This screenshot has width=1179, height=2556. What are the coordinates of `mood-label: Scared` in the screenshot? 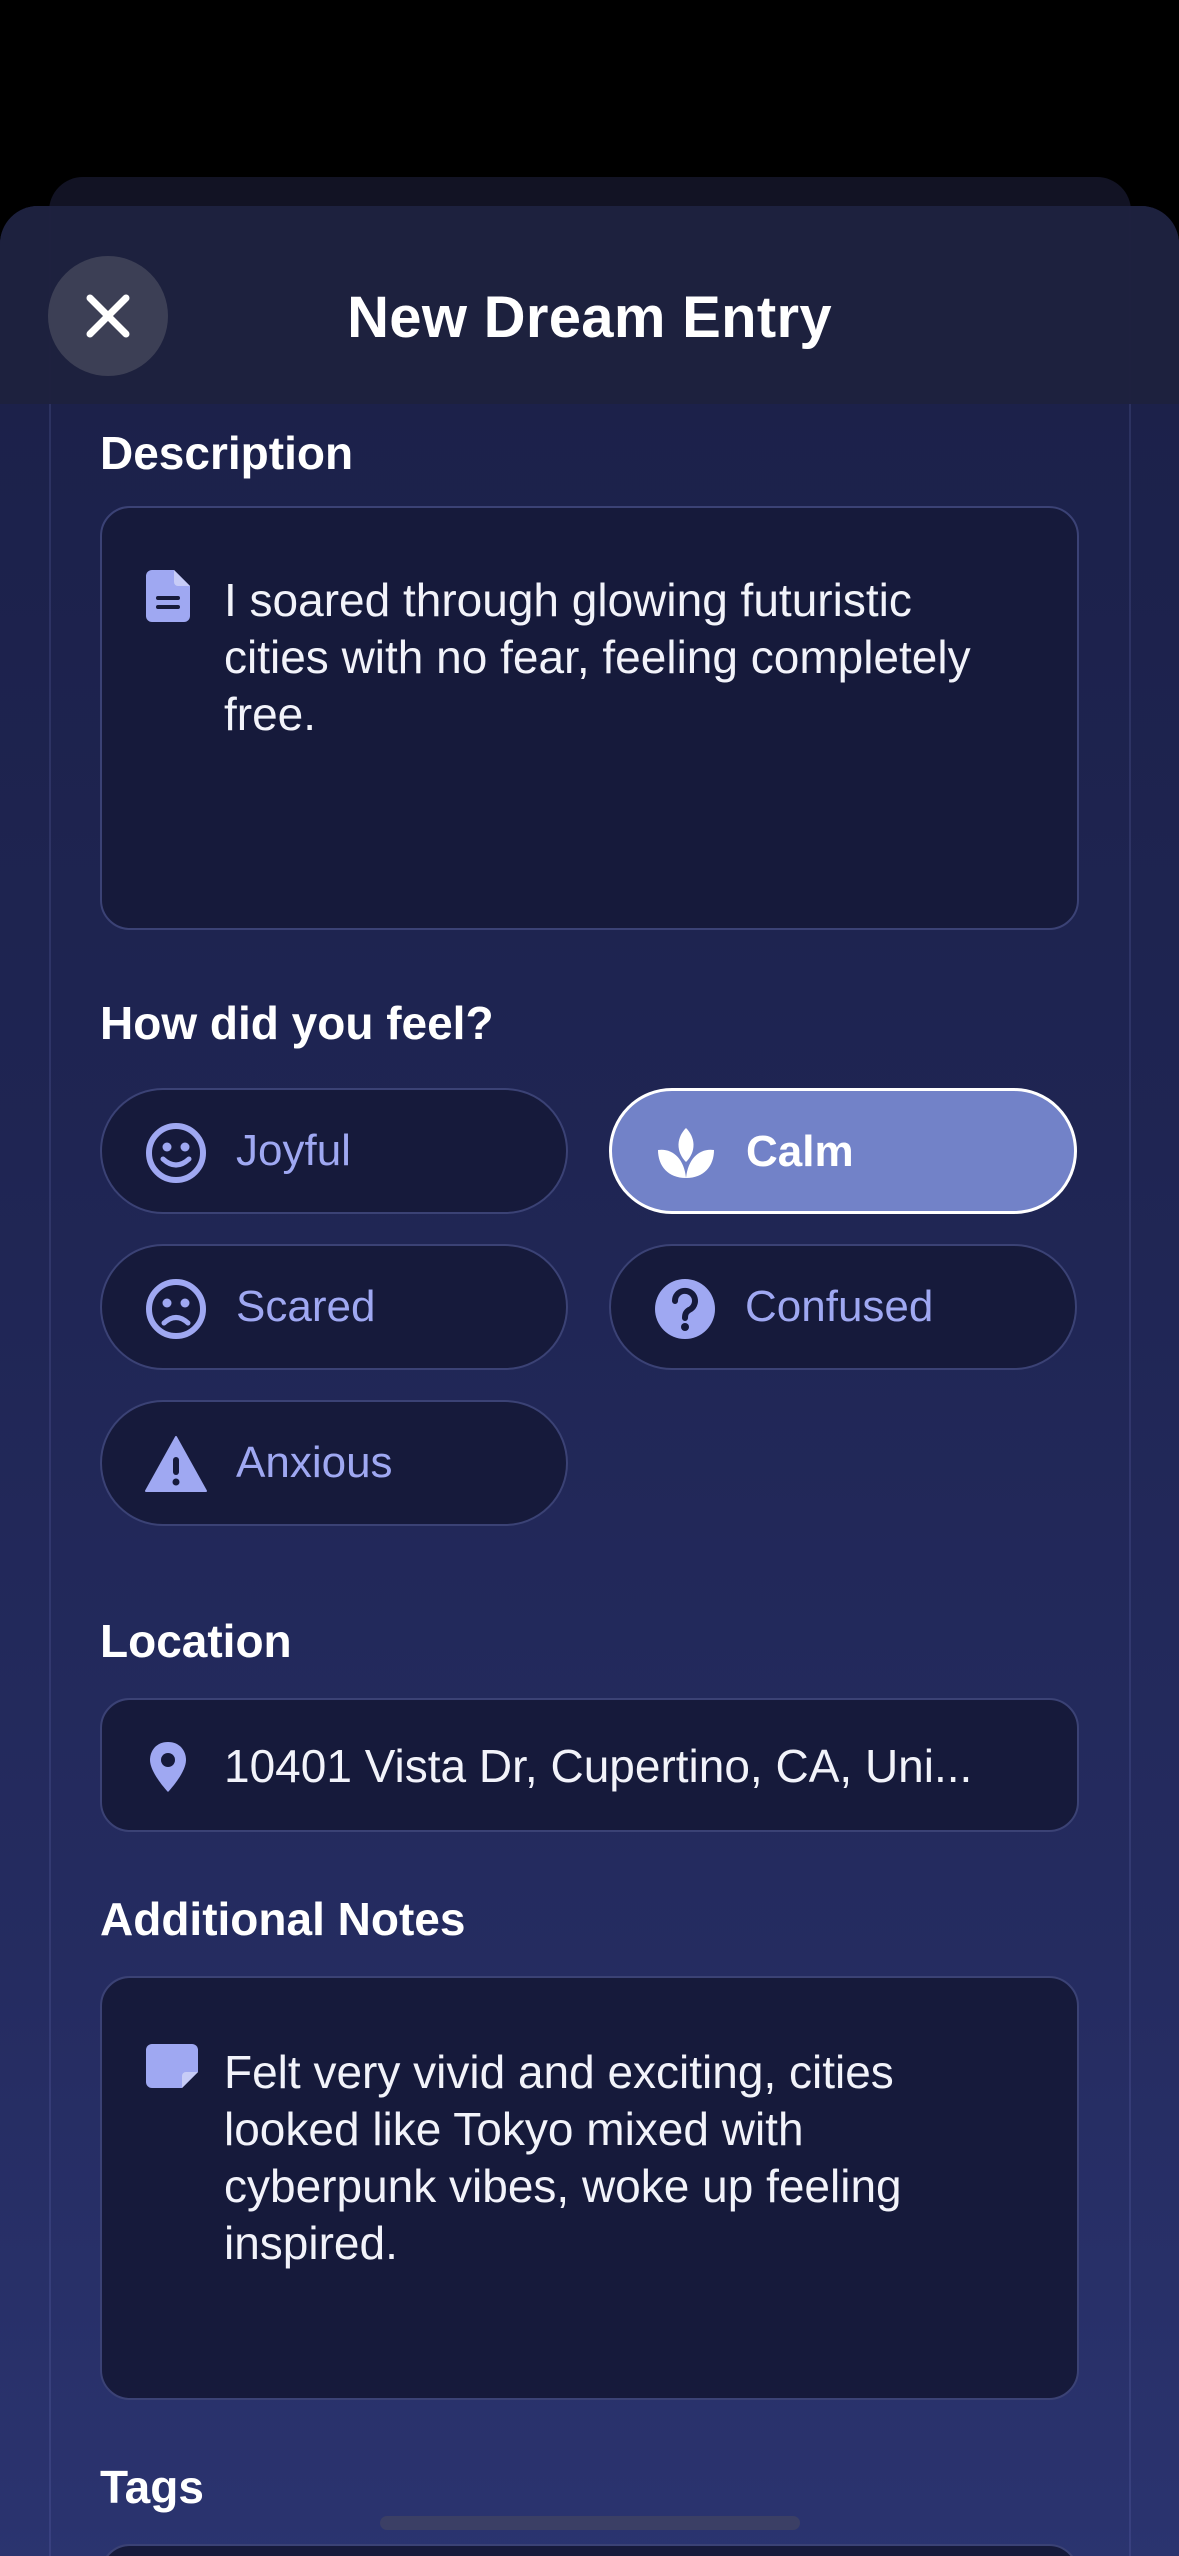 It's located at (306, 1306).